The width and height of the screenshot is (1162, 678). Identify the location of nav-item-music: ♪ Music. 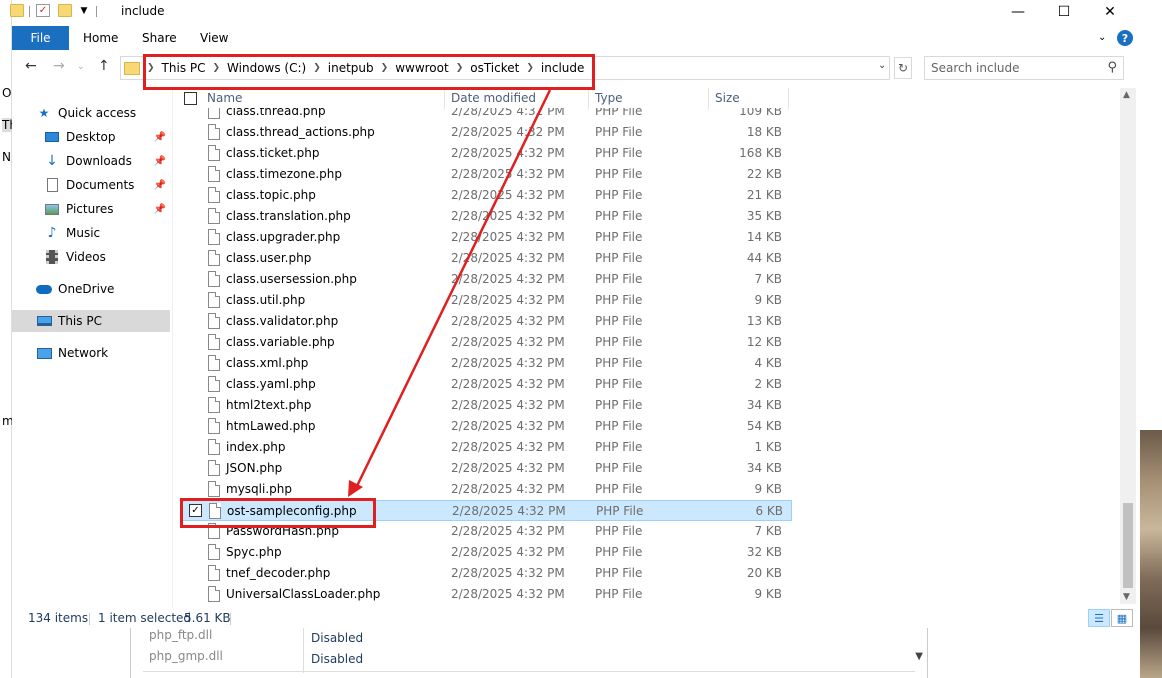
(107, 233).